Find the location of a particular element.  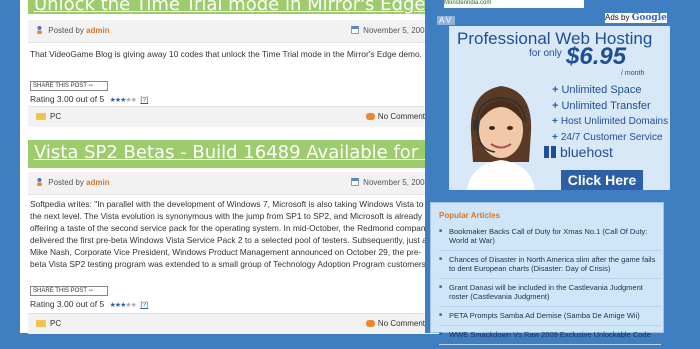

ad-for-only: for only is located at coordinates (545, 53).